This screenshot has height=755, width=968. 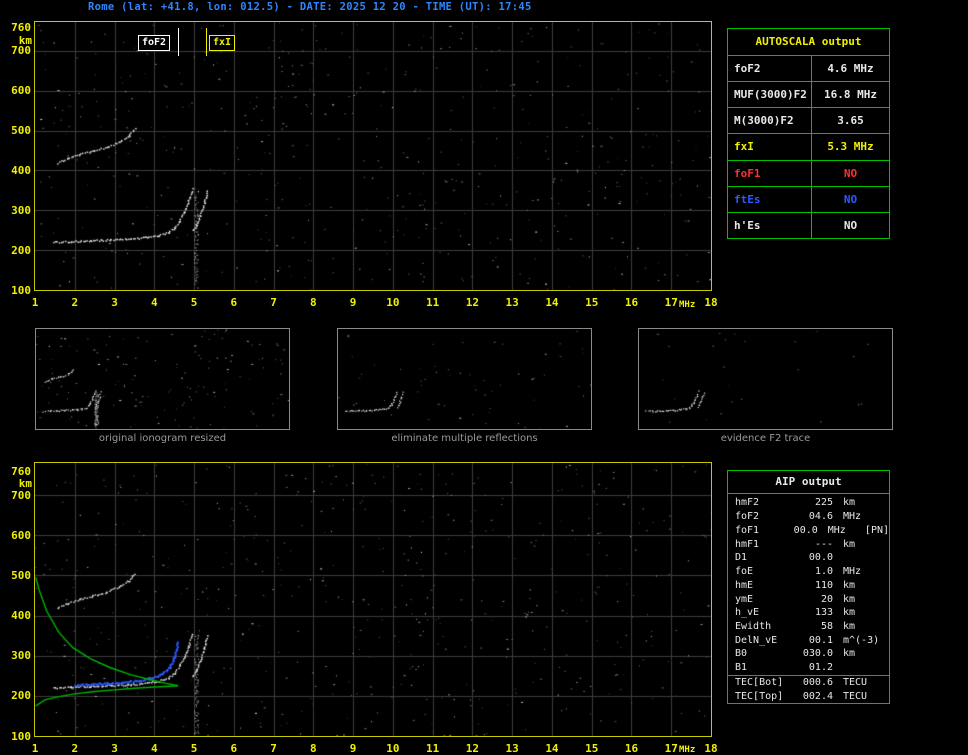 I want to click on aip-row-h-ve: h_vE 133 km, so click(x=808, y=613).